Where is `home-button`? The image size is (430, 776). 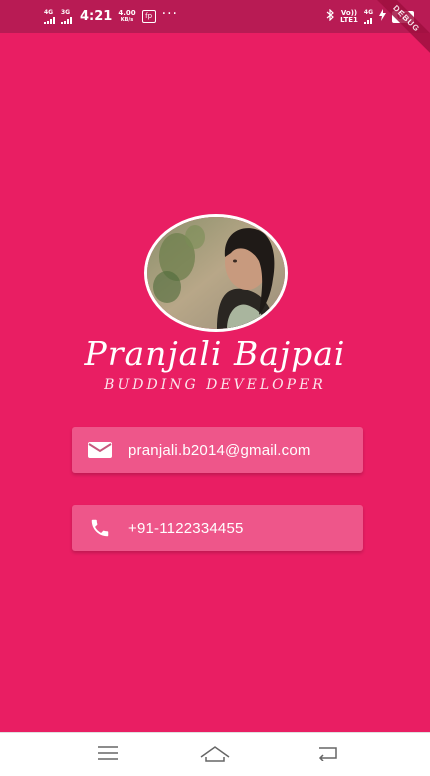 home-button is located at coordinates (215, 756).